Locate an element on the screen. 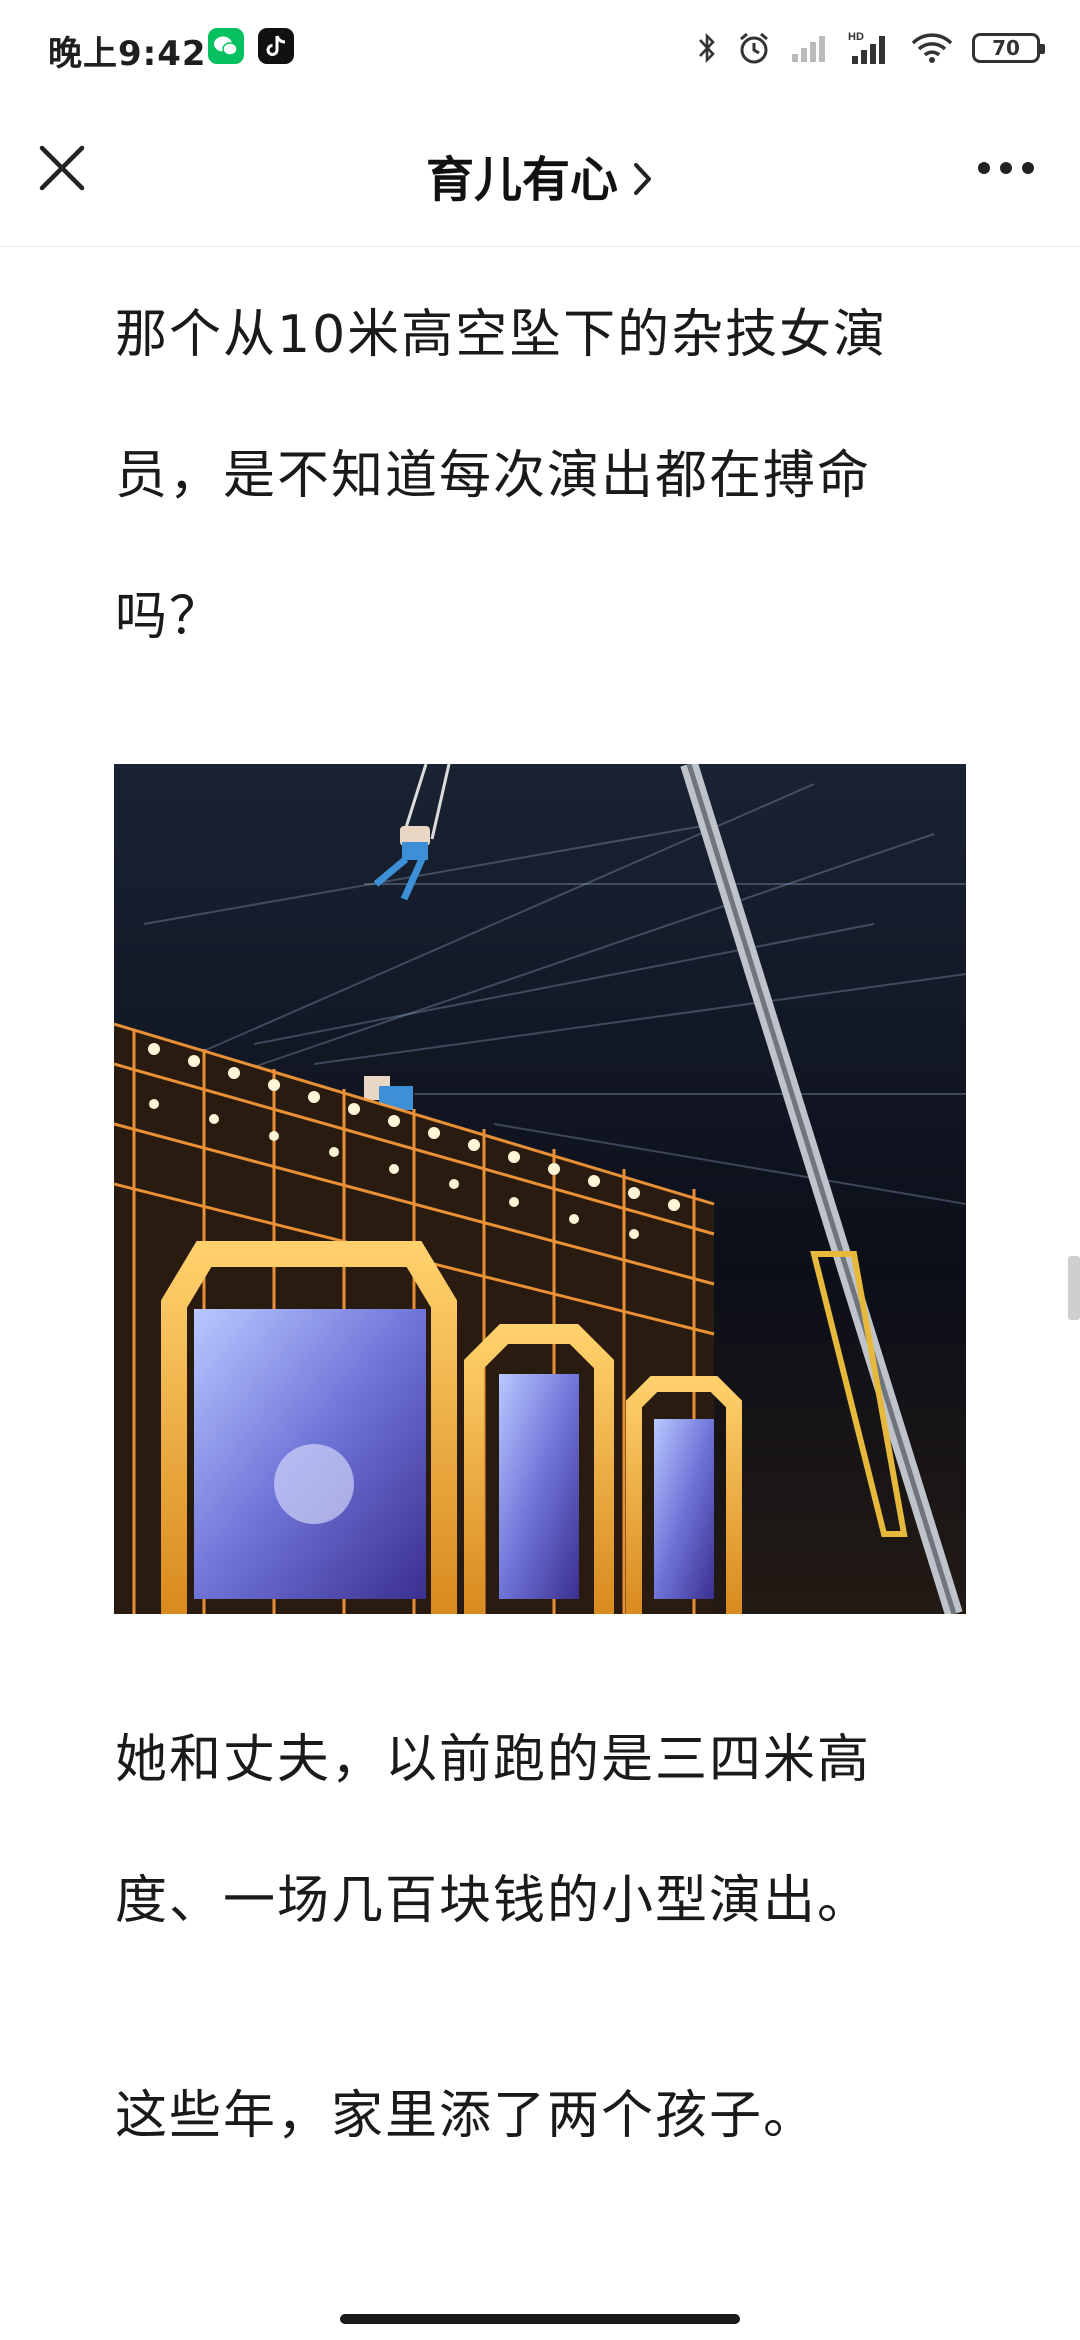 This screenshot has width=1080, height=2340. svg-text: HD is located at coordinates (856, 37).